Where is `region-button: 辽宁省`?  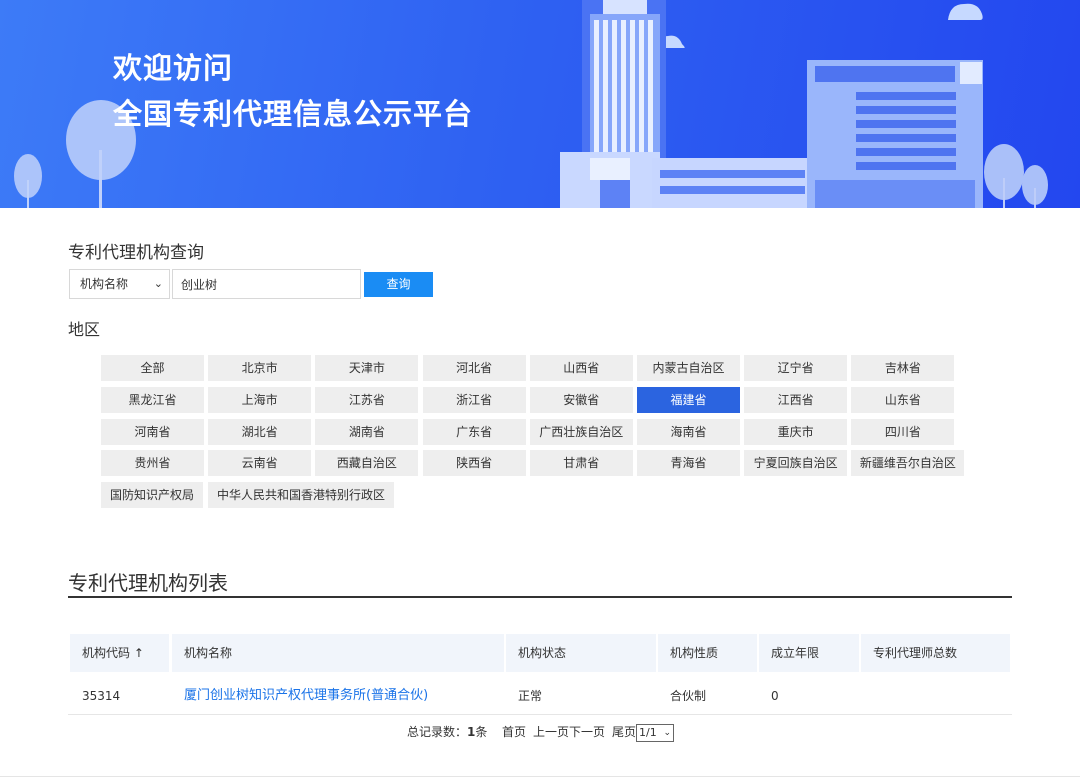 region-button: 辽宁省 is located at coordinates (796, 368).